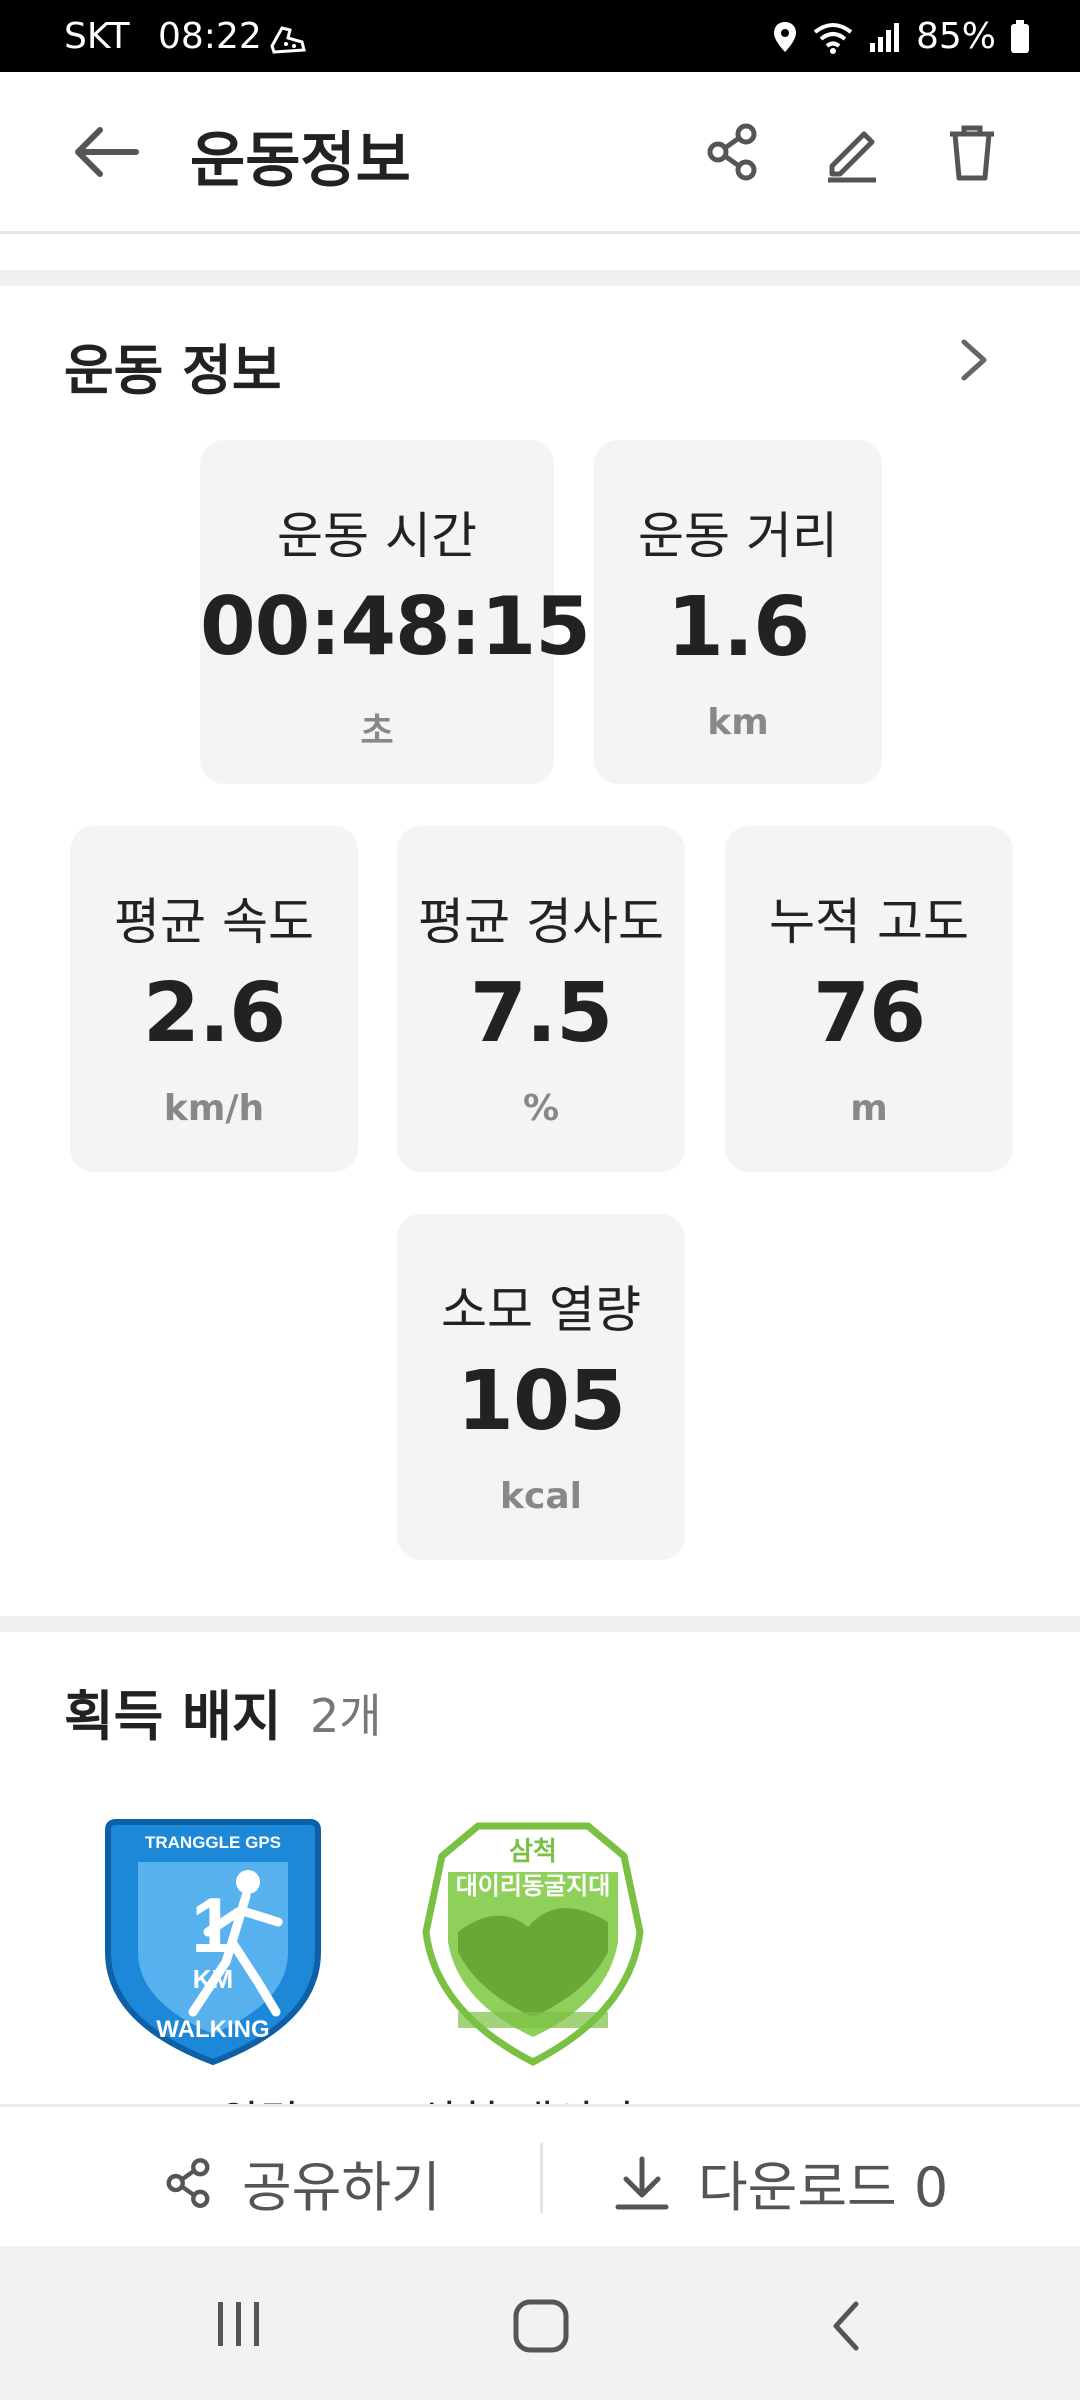  Describe the element at coordinates (533, 1942) in the screenshot. I see `cave-badge-icon: 삼척 대이리동굴지대` at that location.